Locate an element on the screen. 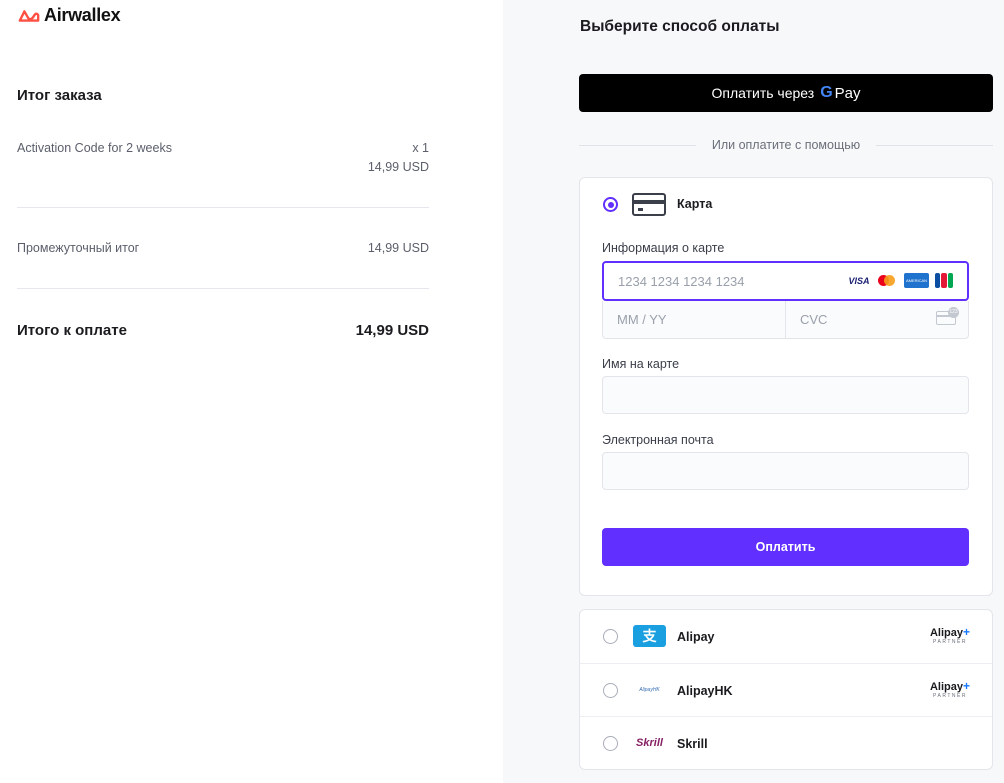 The image size is (1004, 783). email-field is located at coordinates (785, 471).